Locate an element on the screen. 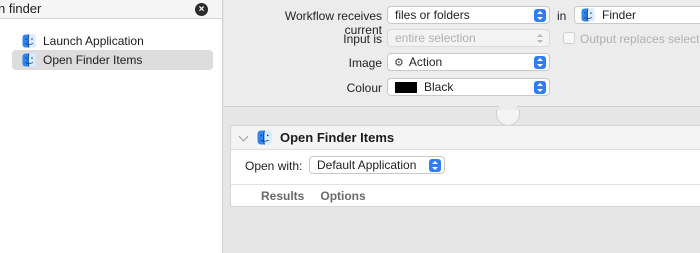  library-item-launch-application: Launch Application is located at coordinates (112, 41).